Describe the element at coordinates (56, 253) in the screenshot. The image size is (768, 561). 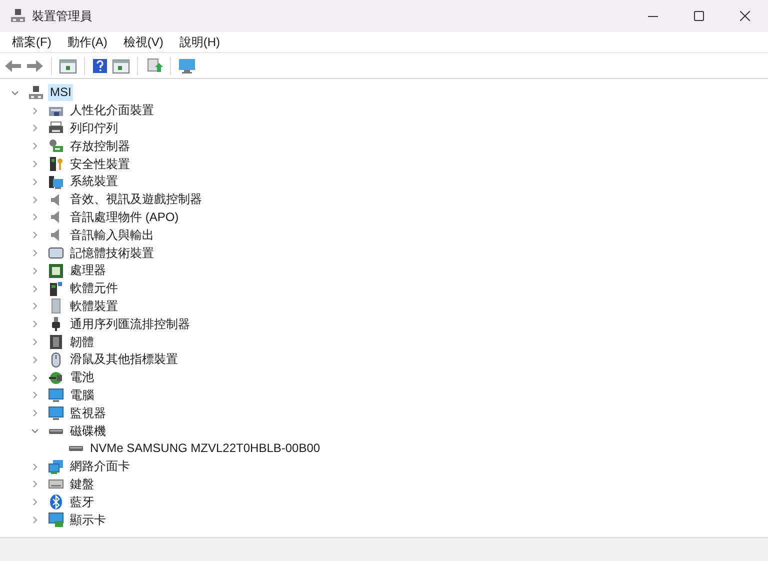
I see `memory-card-icon` at that location.